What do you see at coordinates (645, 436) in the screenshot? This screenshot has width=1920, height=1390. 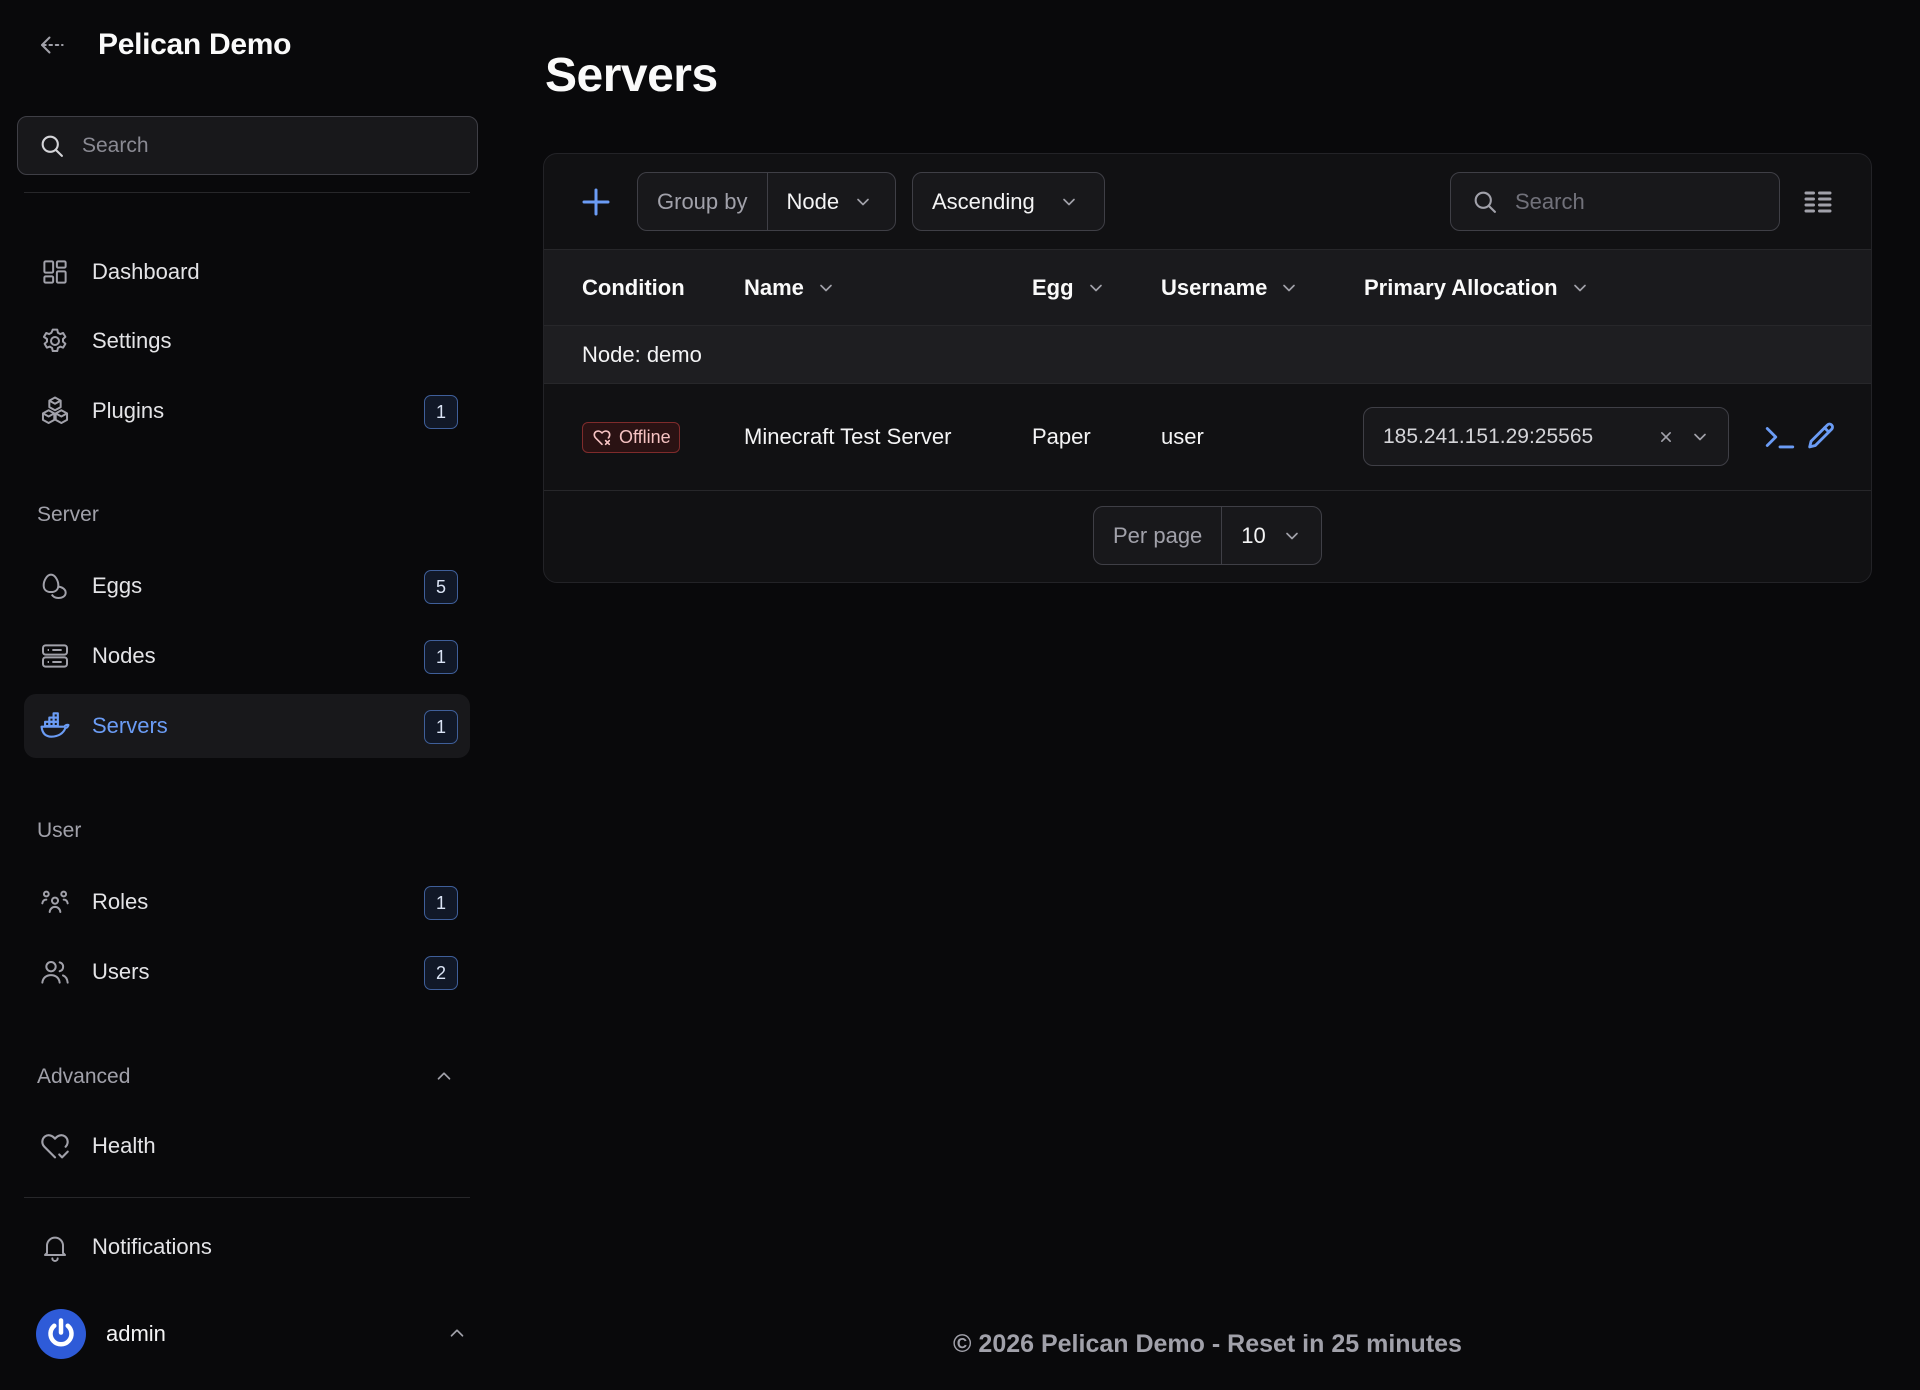 I see `status-text: Offline` at bounding box center [645, 436].